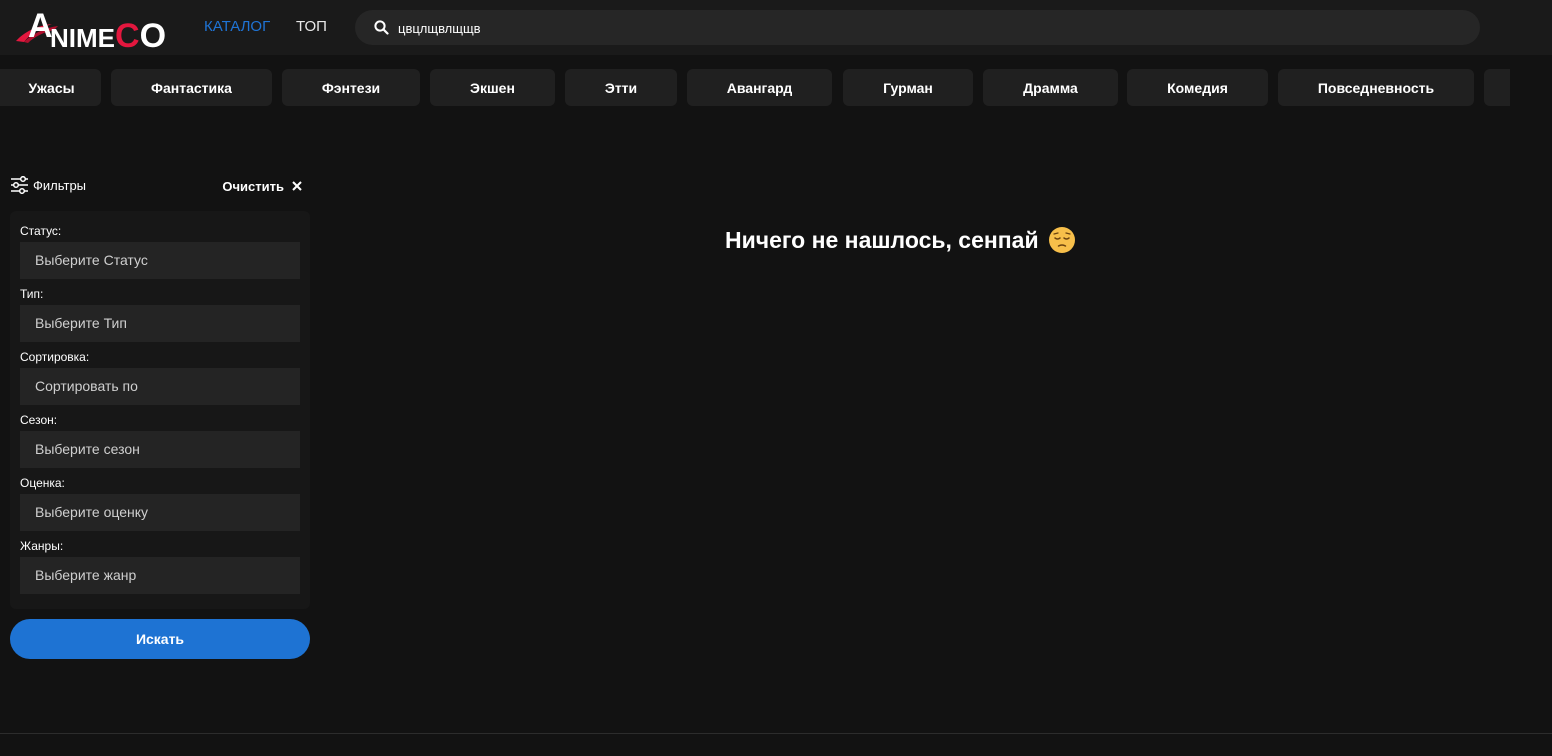 The width and height of the screenshot is (1552, 756). What do you see at coordinates (759, 87) in the screenshot?
I see `genre-chip: Авангард` at bounding box center [759, 87].